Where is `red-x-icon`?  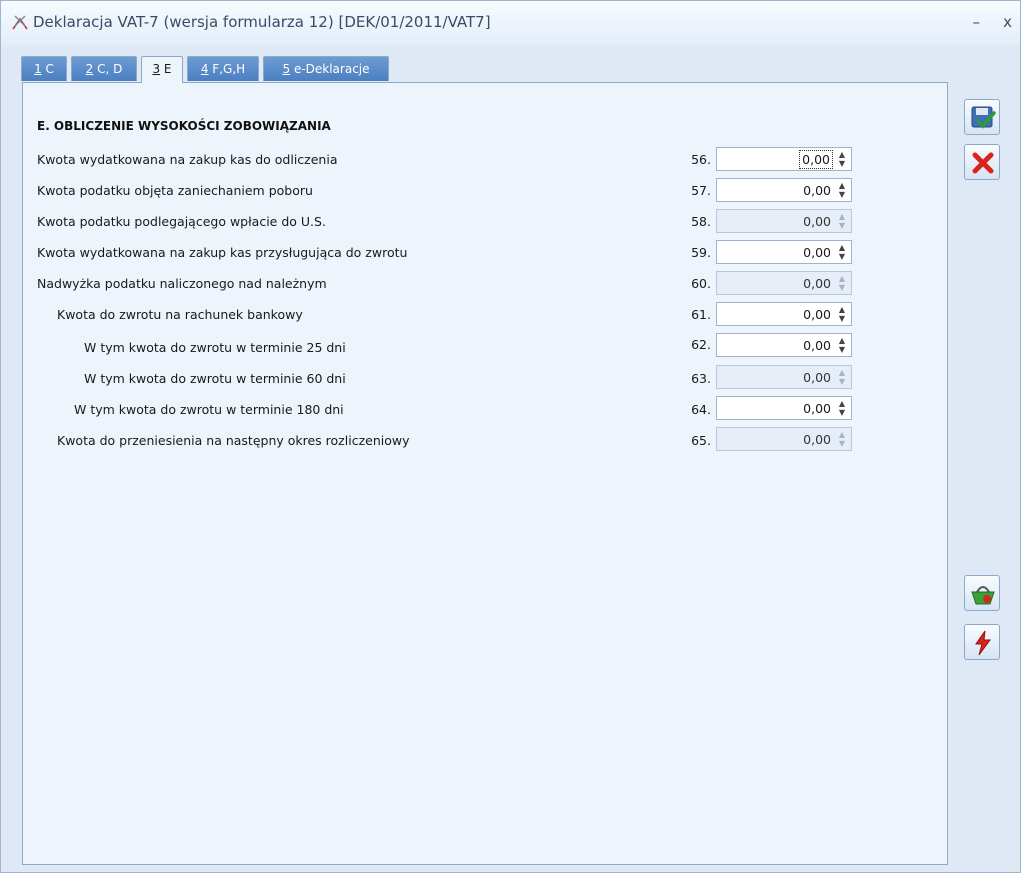
red-x-icon is located at coordinates (983, 163).